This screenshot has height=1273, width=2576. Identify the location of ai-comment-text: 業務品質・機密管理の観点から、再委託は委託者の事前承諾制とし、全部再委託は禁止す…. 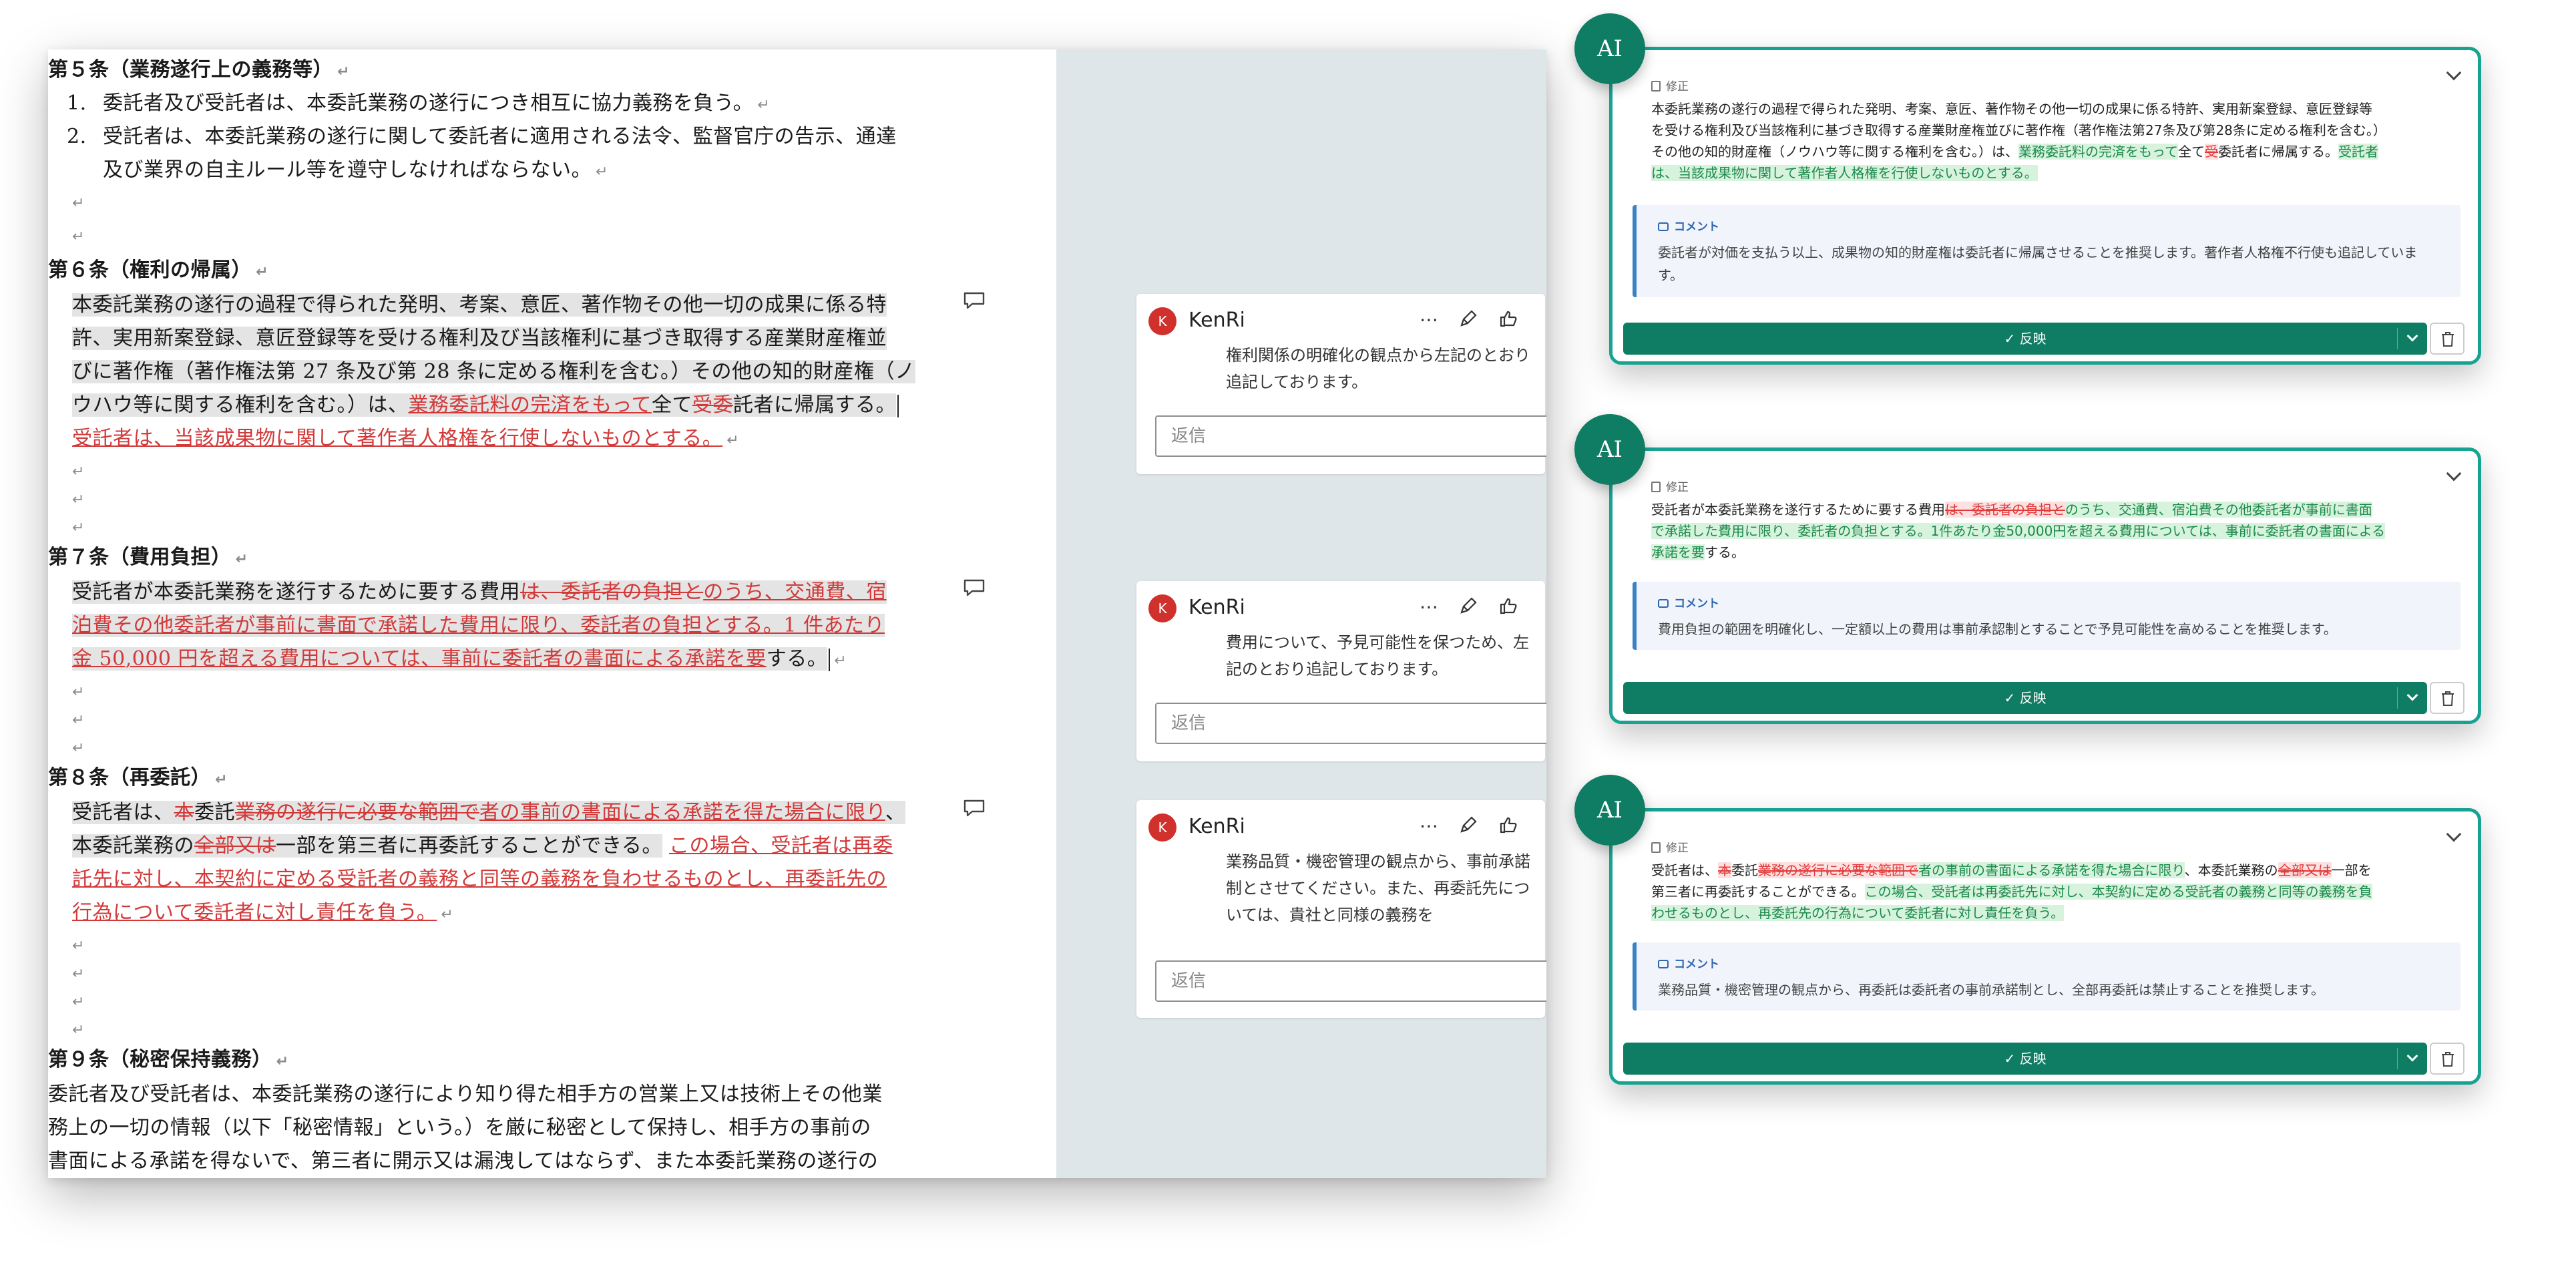
(1991, 990).